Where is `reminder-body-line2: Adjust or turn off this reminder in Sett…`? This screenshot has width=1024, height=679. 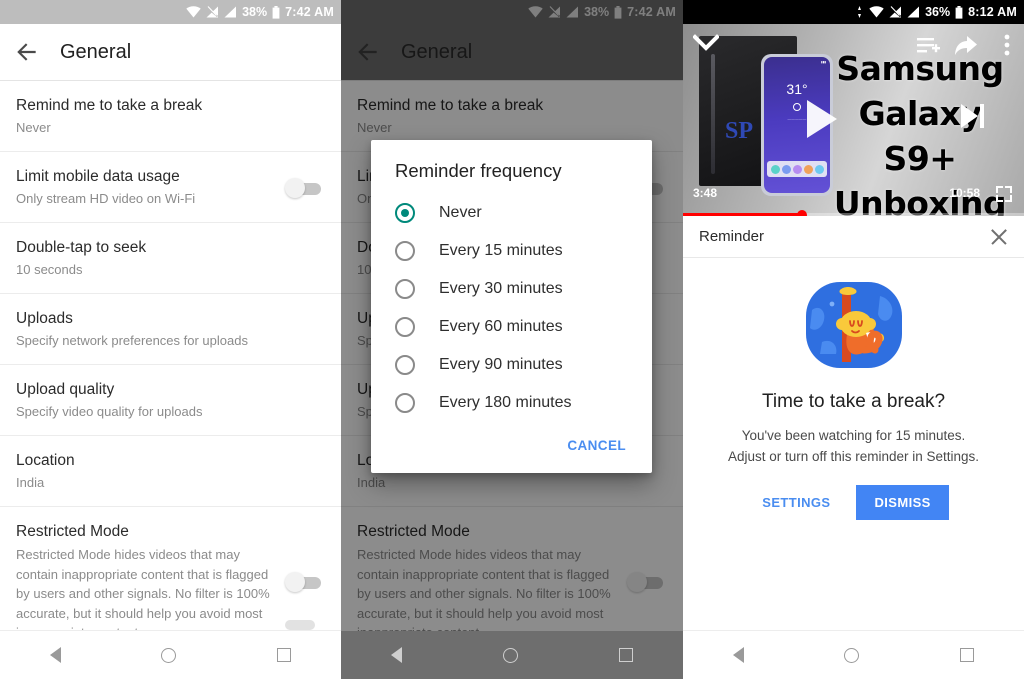
reminder-body-line2: Adjust or turn off this reminder in Sett… is located at coordinates (853, 456).